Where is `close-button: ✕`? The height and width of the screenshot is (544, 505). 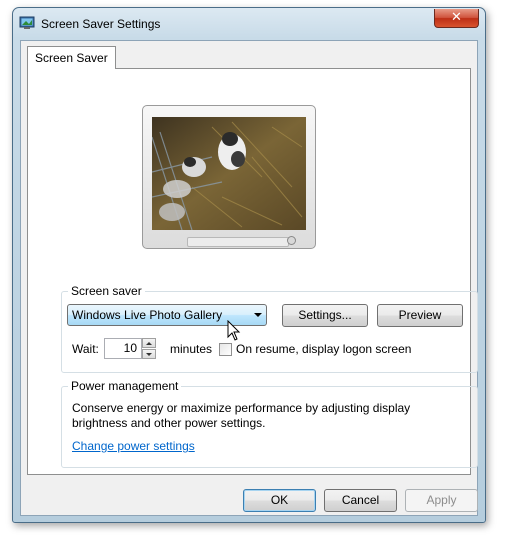 close-button: ✕ is located at coordinates (456, 18).